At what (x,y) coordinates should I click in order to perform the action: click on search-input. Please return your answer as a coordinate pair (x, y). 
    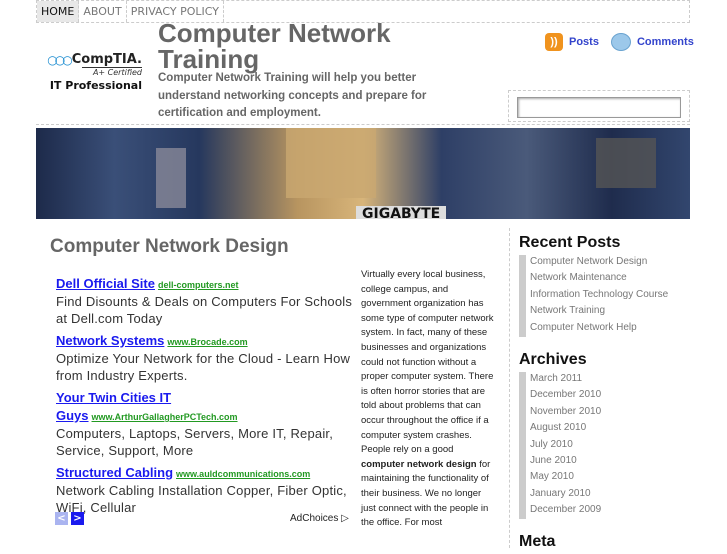
    Looking at the image, I should click on (599, 107).